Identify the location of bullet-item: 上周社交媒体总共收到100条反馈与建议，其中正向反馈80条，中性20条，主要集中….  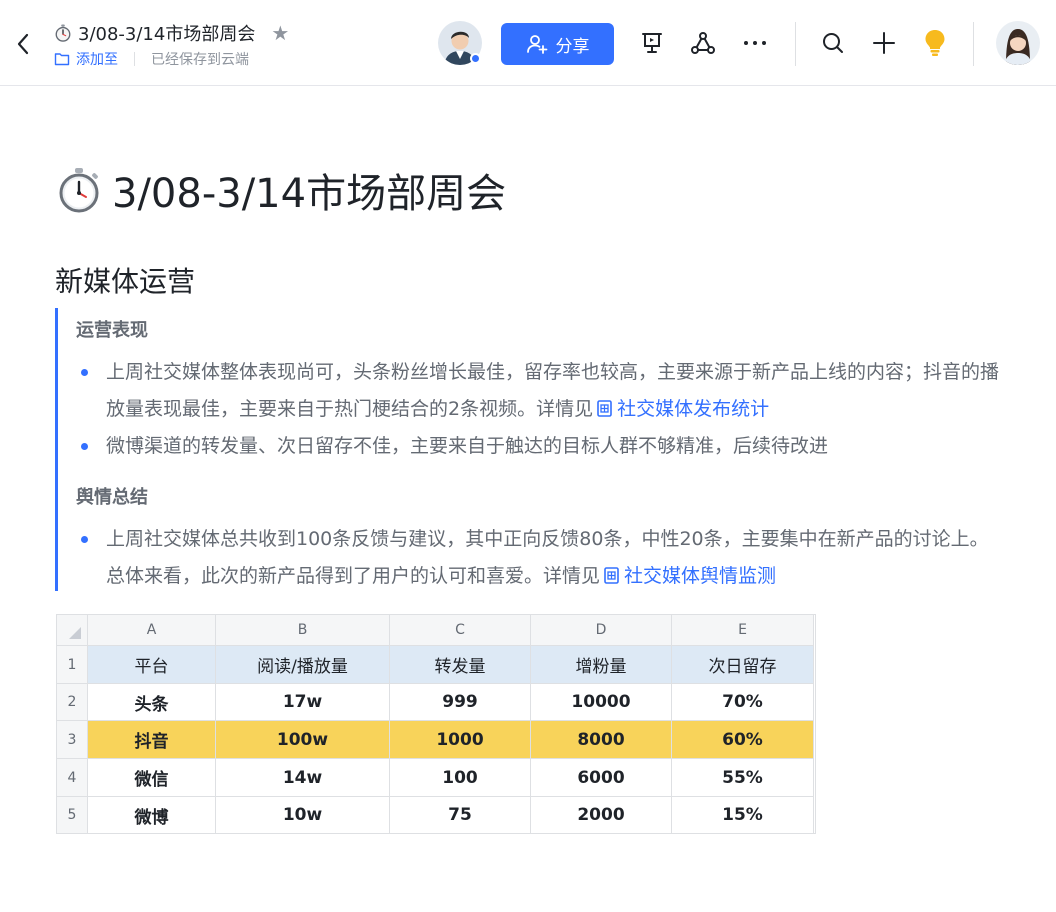
(554, 558).